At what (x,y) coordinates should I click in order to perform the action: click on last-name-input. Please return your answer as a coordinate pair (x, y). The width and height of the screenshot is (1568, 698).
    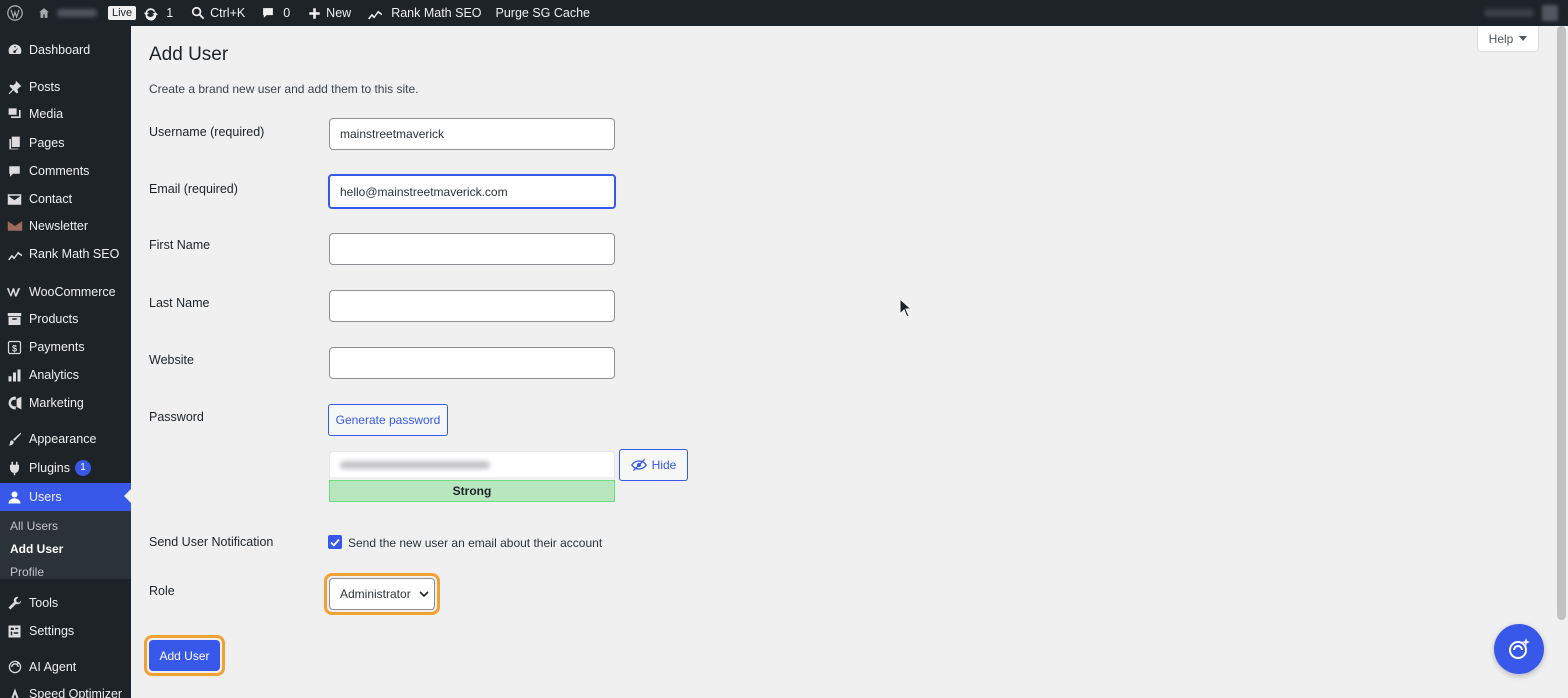
    Looking at the image, I should click on (472, 306).